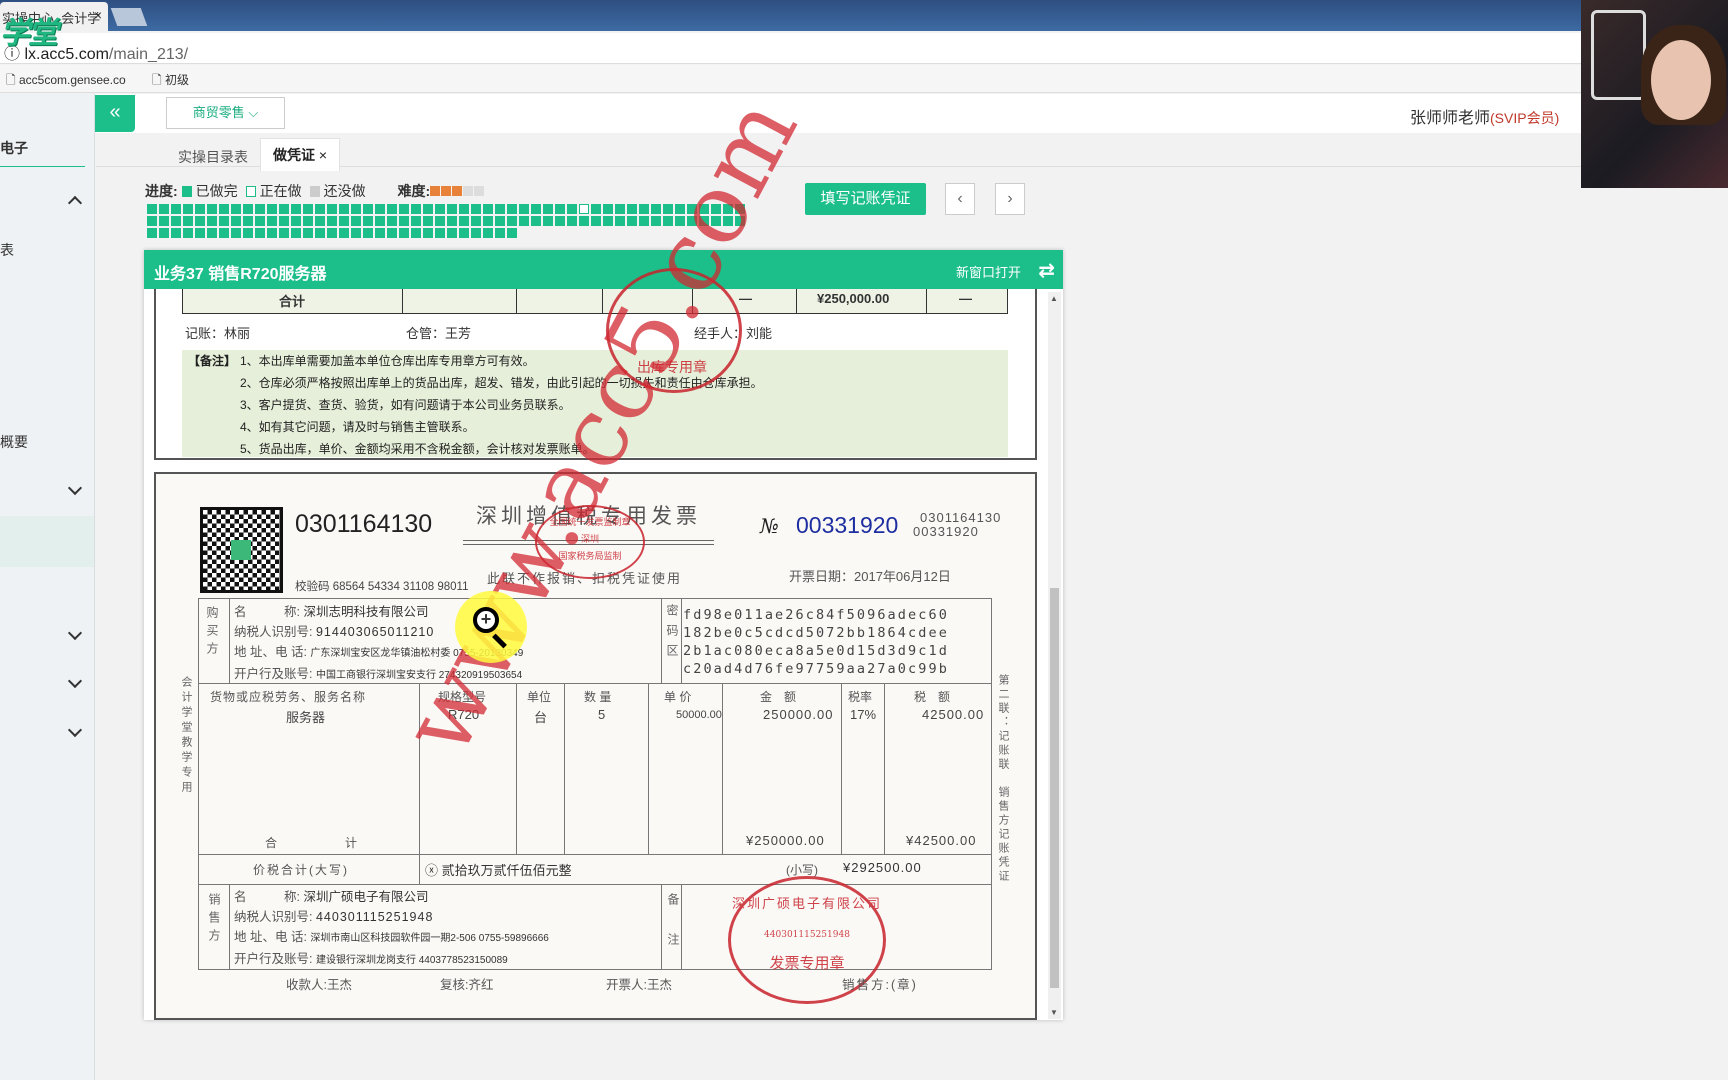  Describe the element at coordinates (14, 148) in the screenshot. I see `sidebar-item-electronics: 电子` at that location.